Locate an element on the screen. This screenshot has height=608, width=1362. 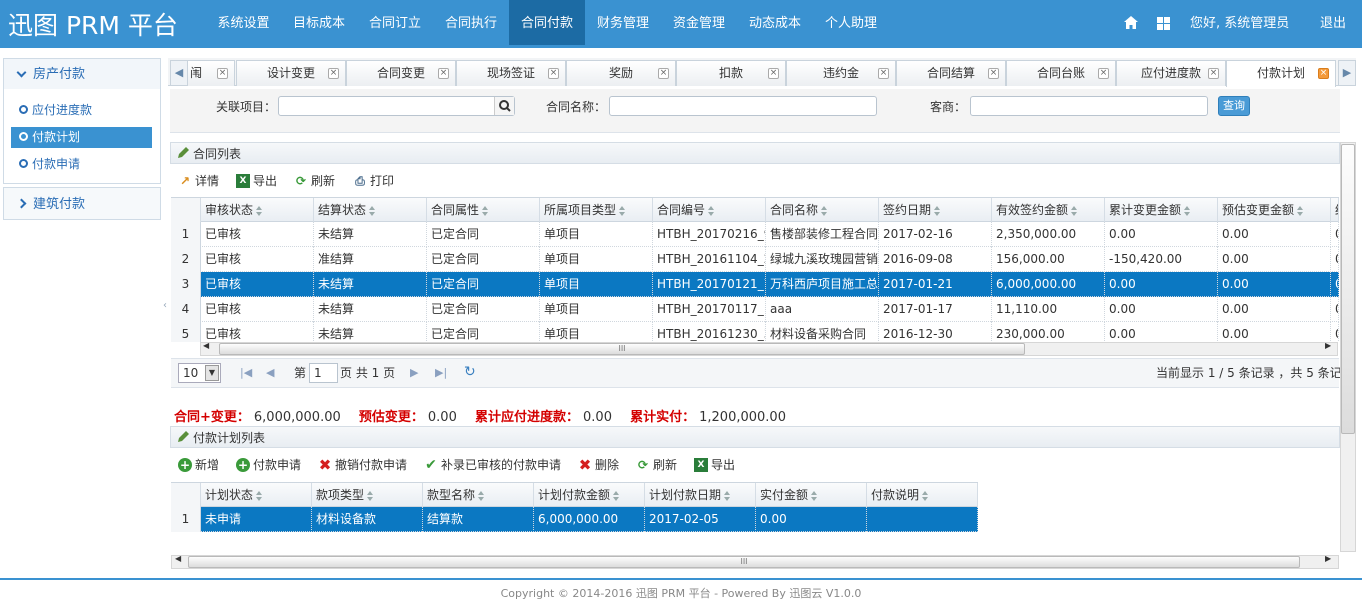
page-number-input: 1 is located at coordinates (323, 373).